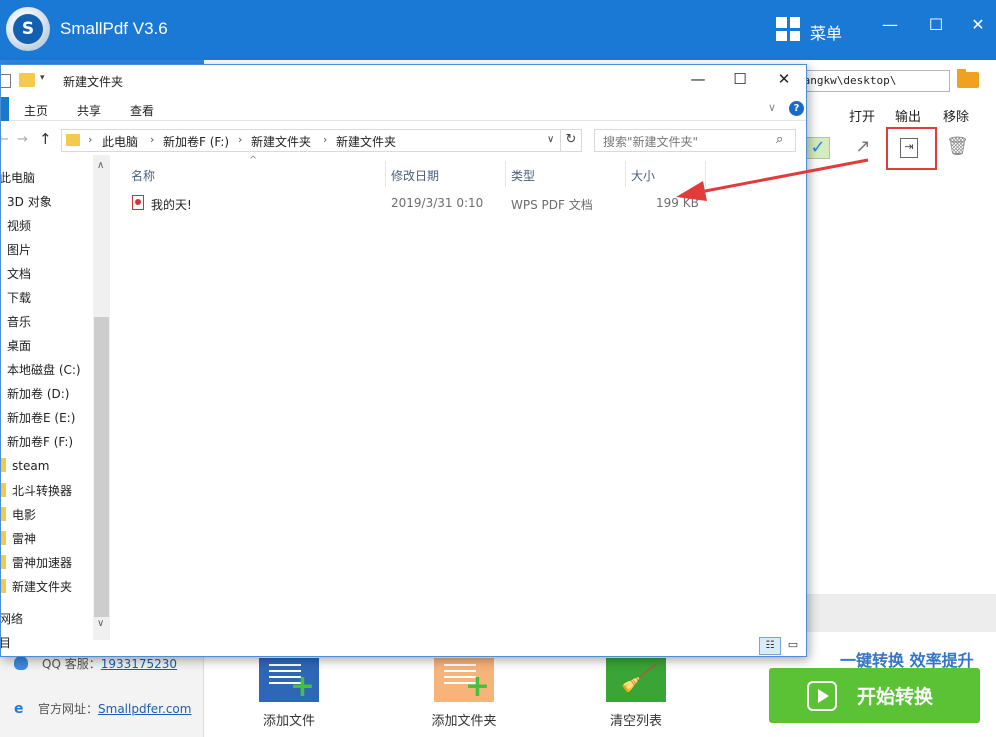 The height and width of the screenshot is (737, 996). What do you see at coordinates (784, 81) in the screenshot?
I see `explorer-close-button: ✕` at bounding box center [784, 81].